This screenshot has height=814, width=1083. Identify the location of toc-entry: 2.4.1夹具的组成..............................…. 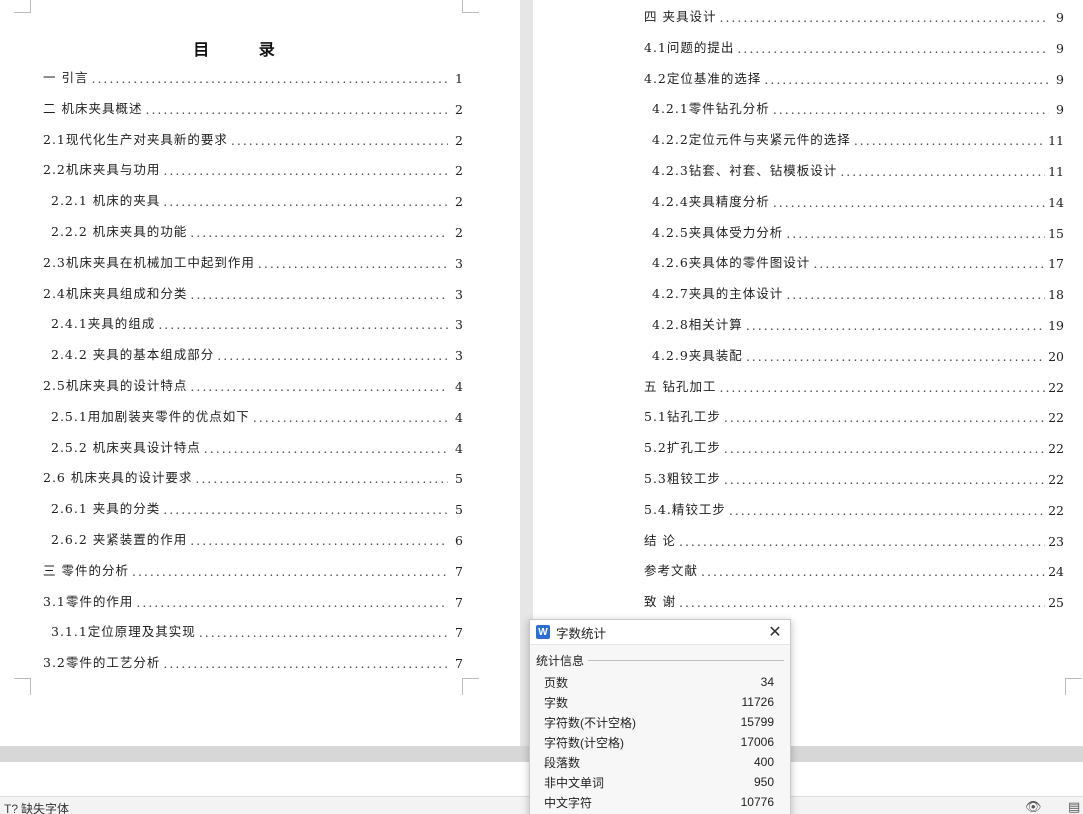
(257, 322).